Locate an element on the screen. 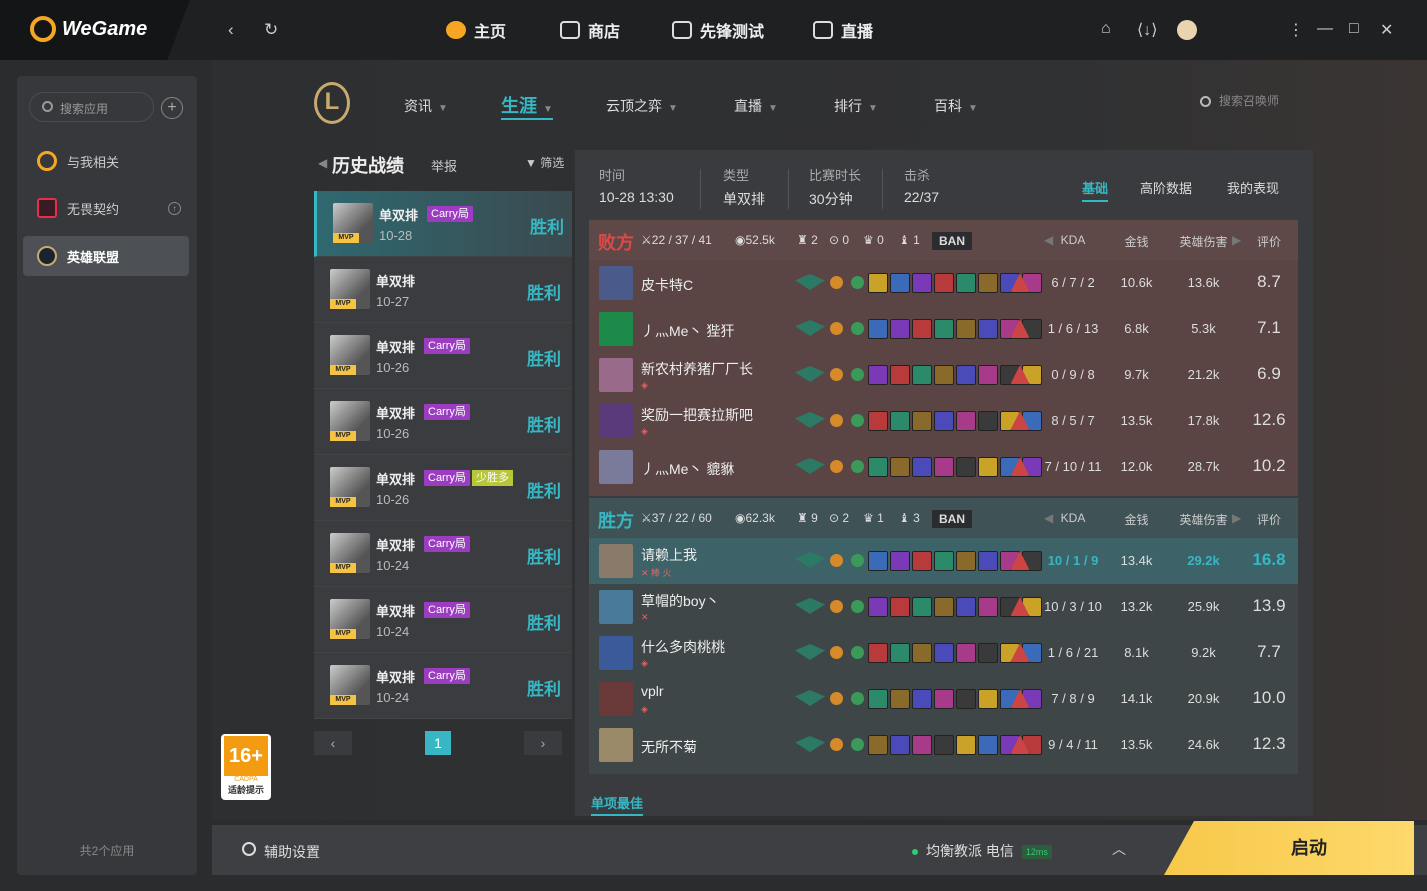 The height and width of the screenshot is (891, 1427). nav-store: 商店 is located at coordinates (590, 30).